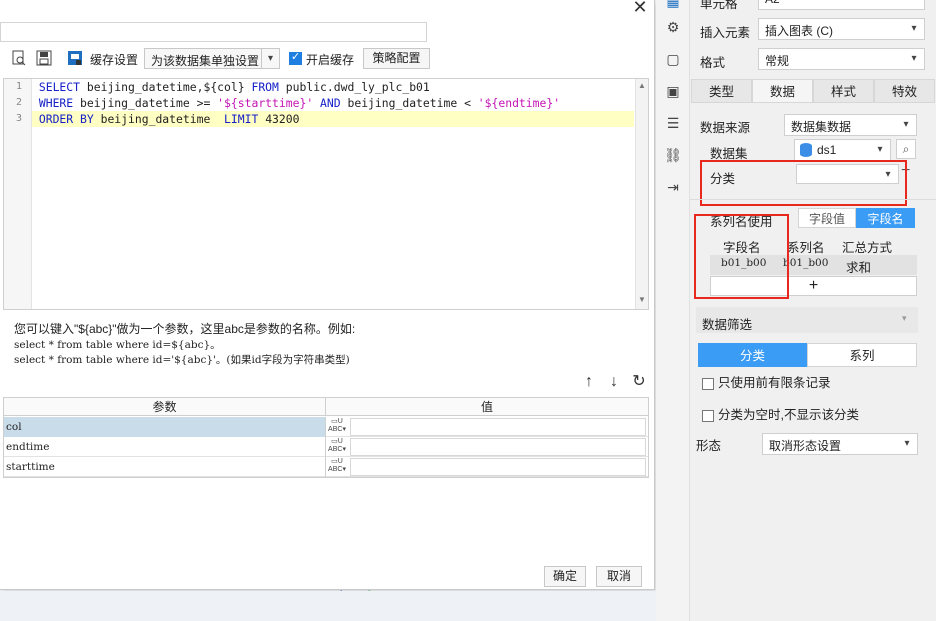 Image resolution: width=936 pixels, height=621 pixels. What do you see at coordinates (843, 91) in the screenshot?
I see `tab-style: 样式` at bounding box center [843, 91].